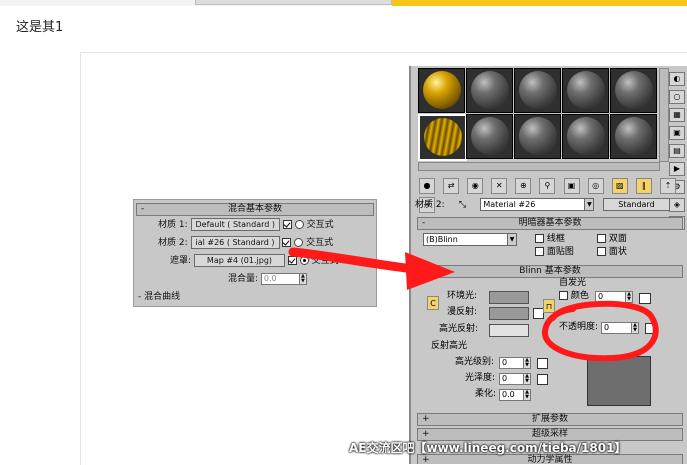 This screenshot has width=687, height=465. What do you see at coordinates (600, 331) in the screenshot?
I see `red-ellipse-mark` at bounding box center [600, 331].